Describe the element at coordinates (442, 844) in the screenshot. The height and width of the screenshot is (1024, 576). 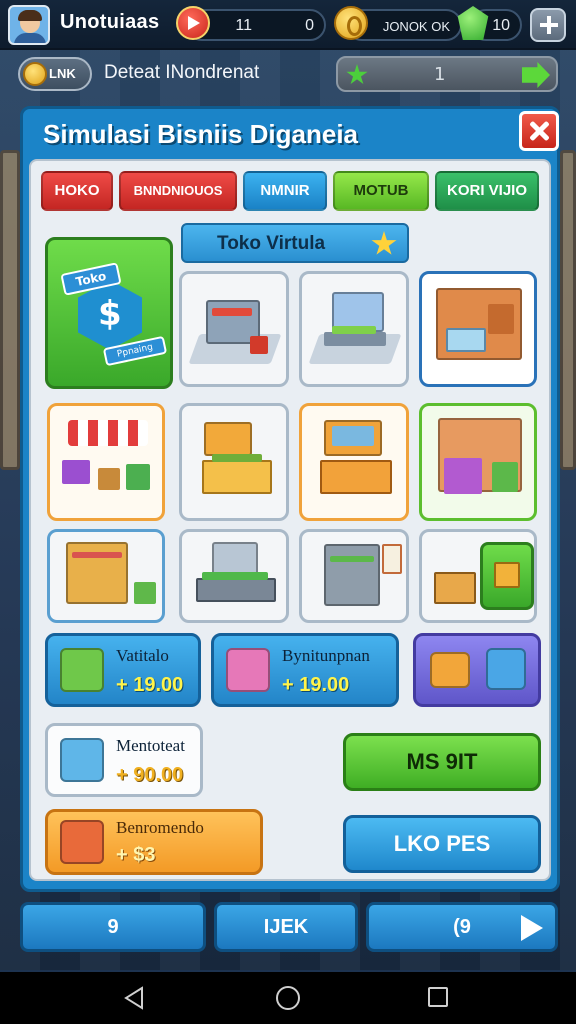
I see `secondary-action-button: LKO PES` at that location.